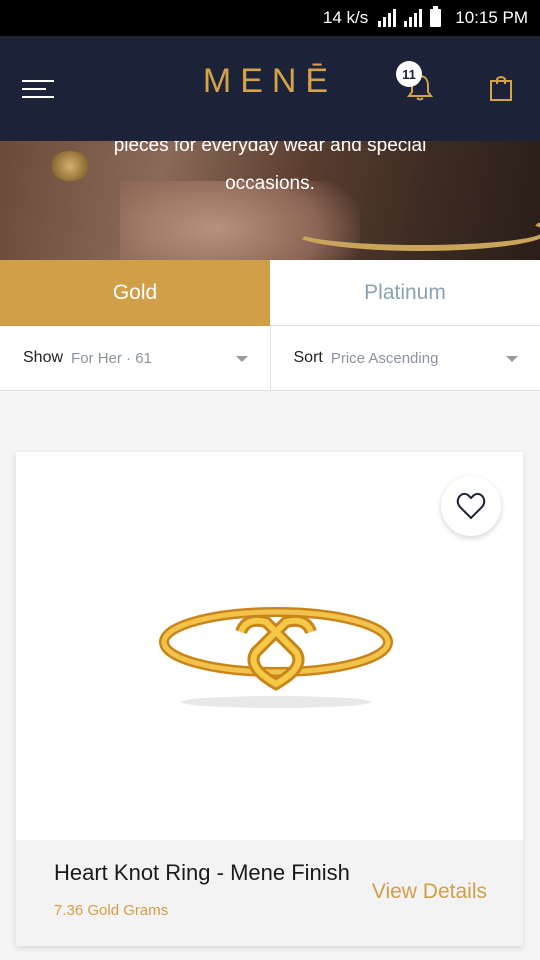  What do you see at coordinates (345, 17) in the screenshot?
I see `network-speed: 14 k/s` at bounding box center [345, 17].